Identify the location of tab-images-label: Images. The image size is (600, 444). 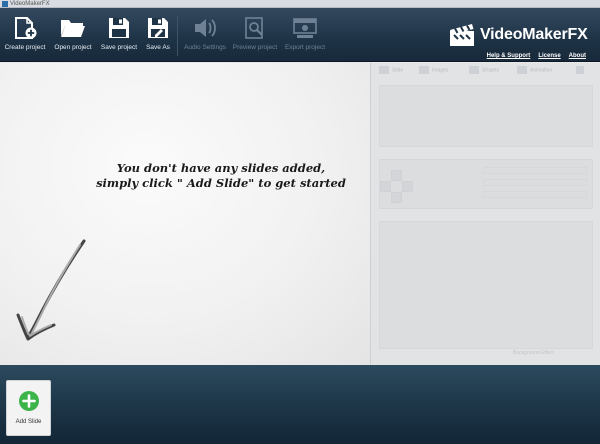
(440, 70).